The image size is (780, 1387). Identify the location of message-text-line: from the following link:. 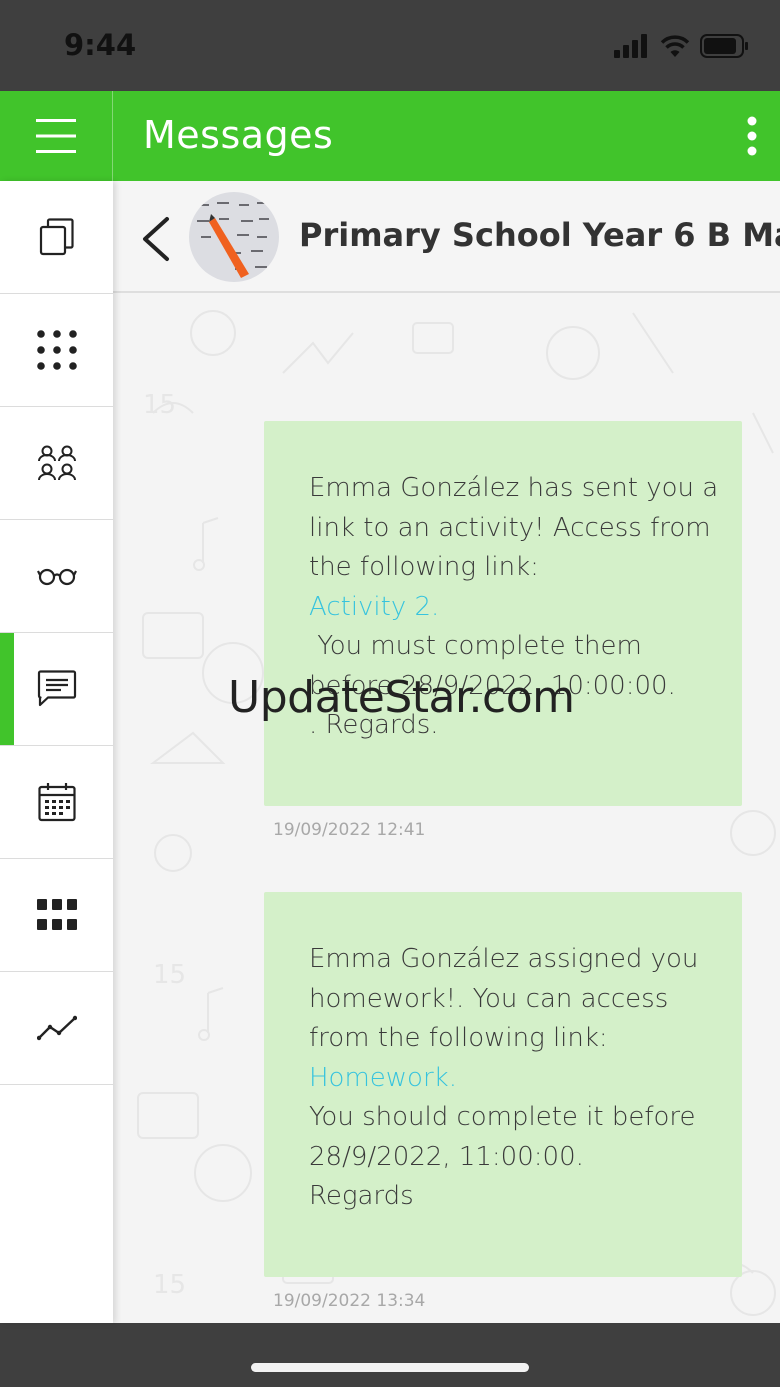
(458, 1038).